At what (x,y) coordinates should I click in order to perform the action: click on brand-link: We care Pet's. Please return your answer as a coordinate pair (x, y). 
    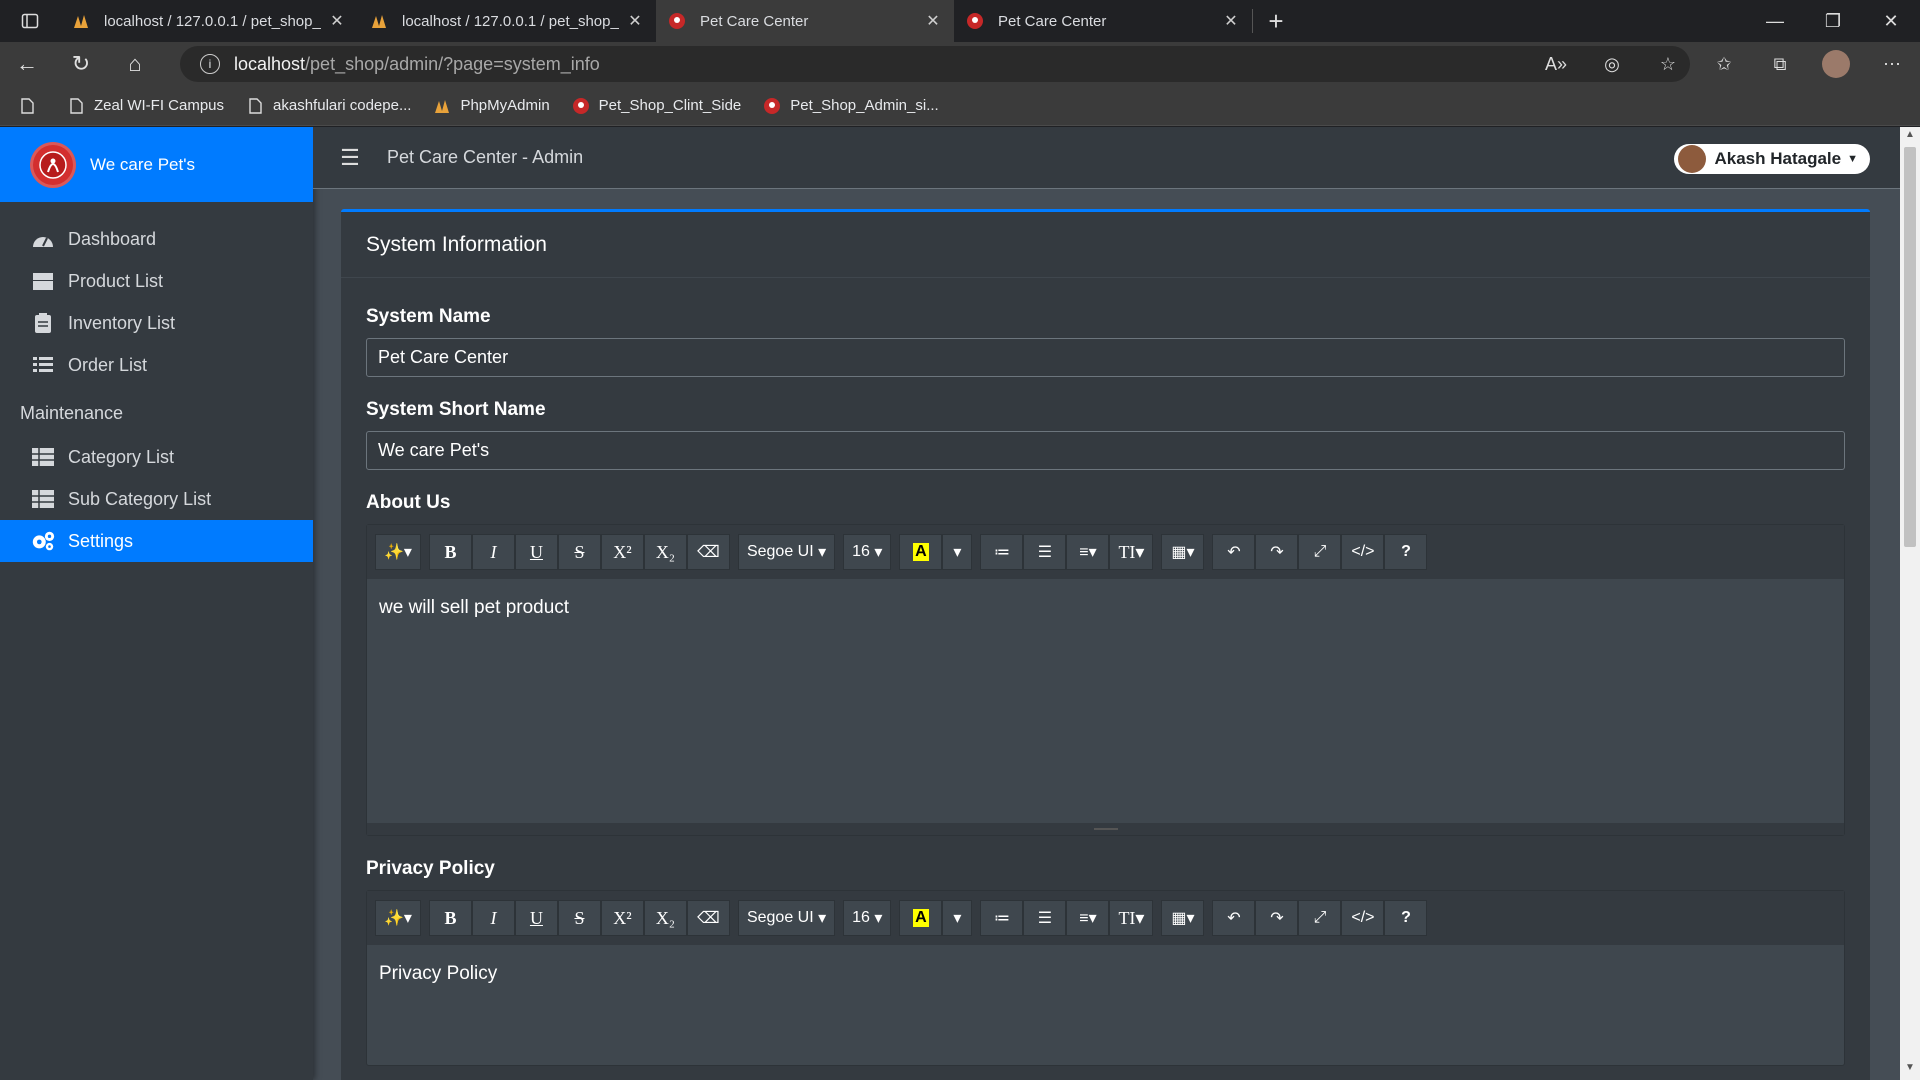
    Looking at the image, I should click on (156, 164).